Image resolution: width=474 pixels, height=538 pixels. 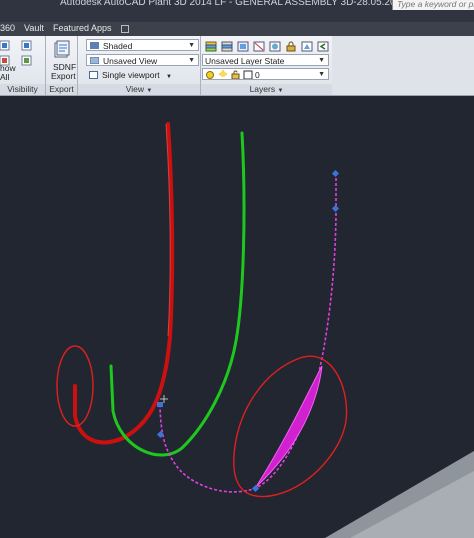 What do you see at coordinates (94, 45) in the screenshot?
I see `shaded-icon` at bounding box center [94, 45].